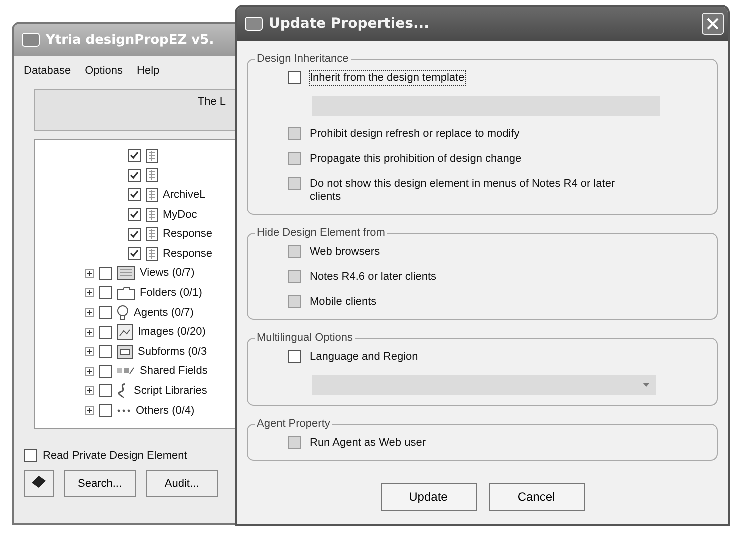 The height and width of the screenshot is (537, 732). Describe the element at coordinates (125, 332) in the screenshot. I see `image-icon` at that location.